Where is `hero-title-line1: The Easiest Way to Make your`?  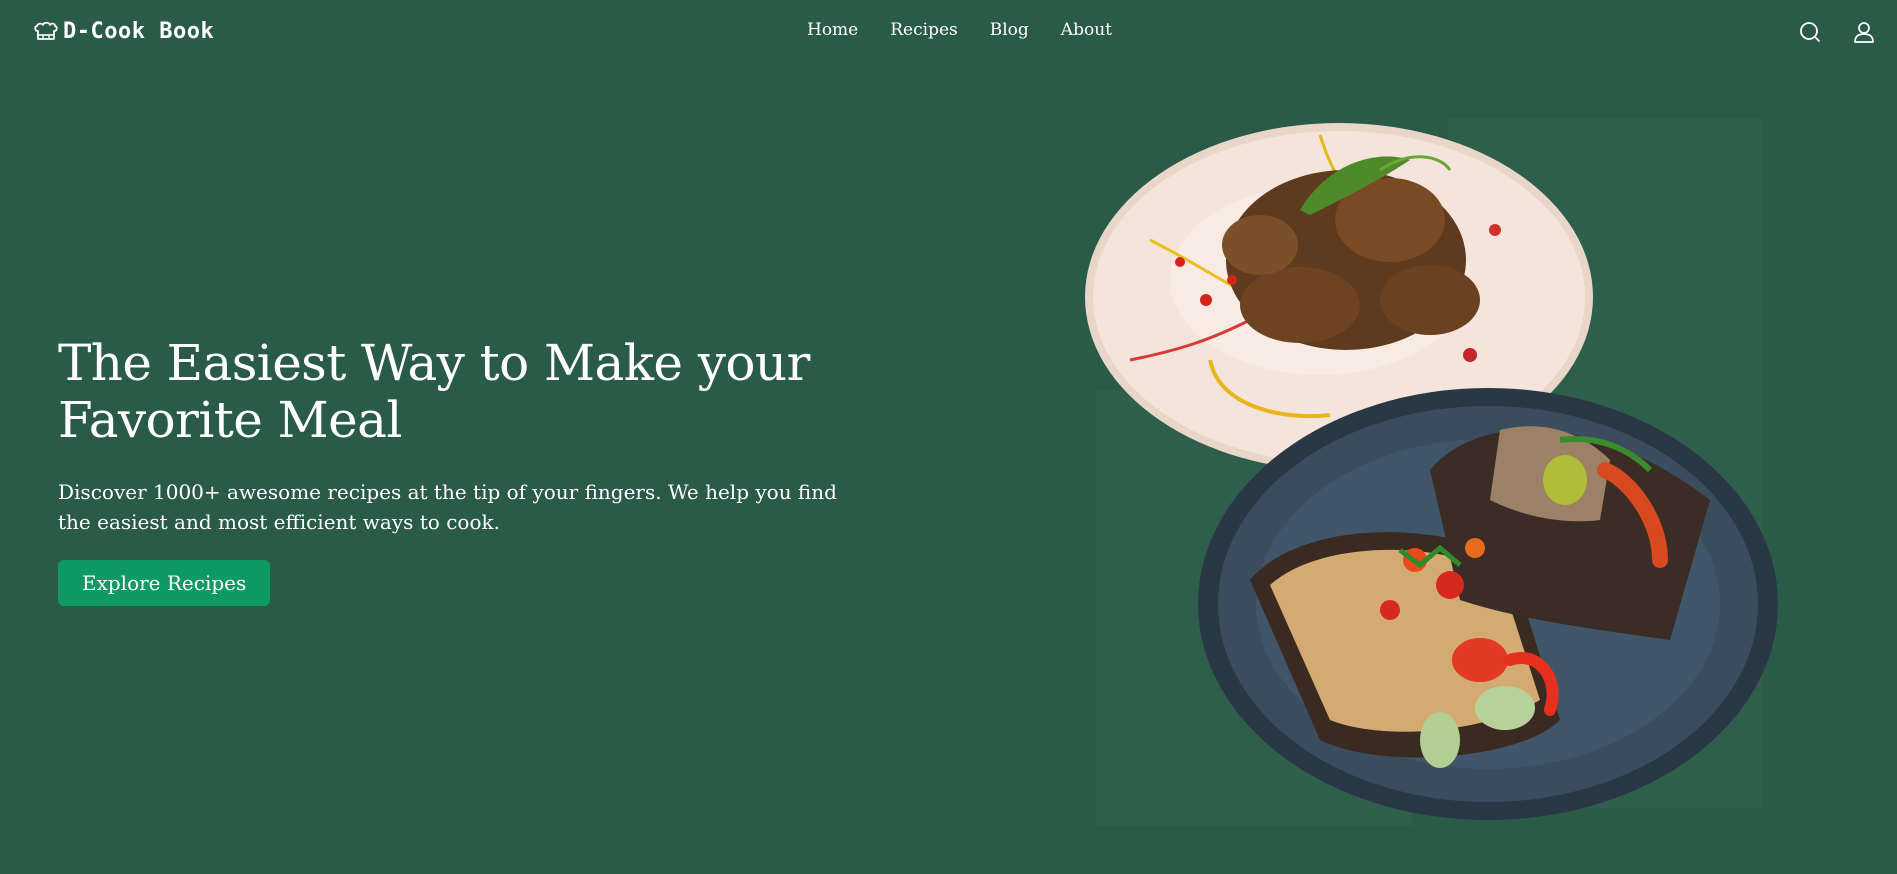
hero-title-line1: The Easiest Way to Make your is located at coordinates (434, 363).